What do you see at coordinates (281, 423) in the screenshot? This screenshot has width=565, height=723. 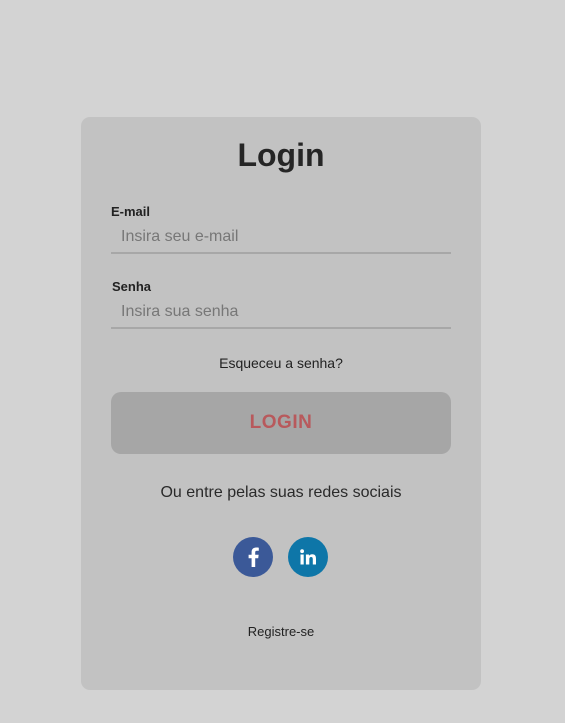 I see `login-button: LOGIN` at bounding box center [281, 423].